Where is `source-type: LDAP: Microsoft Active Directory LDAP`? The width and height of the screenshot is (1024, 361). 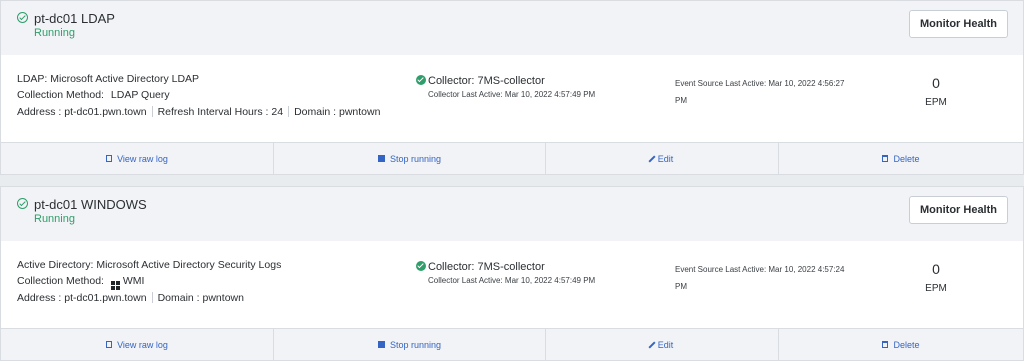 source-type: LDAP: Microsoft Active Directory LDAP is located at coordinates (108, 79).